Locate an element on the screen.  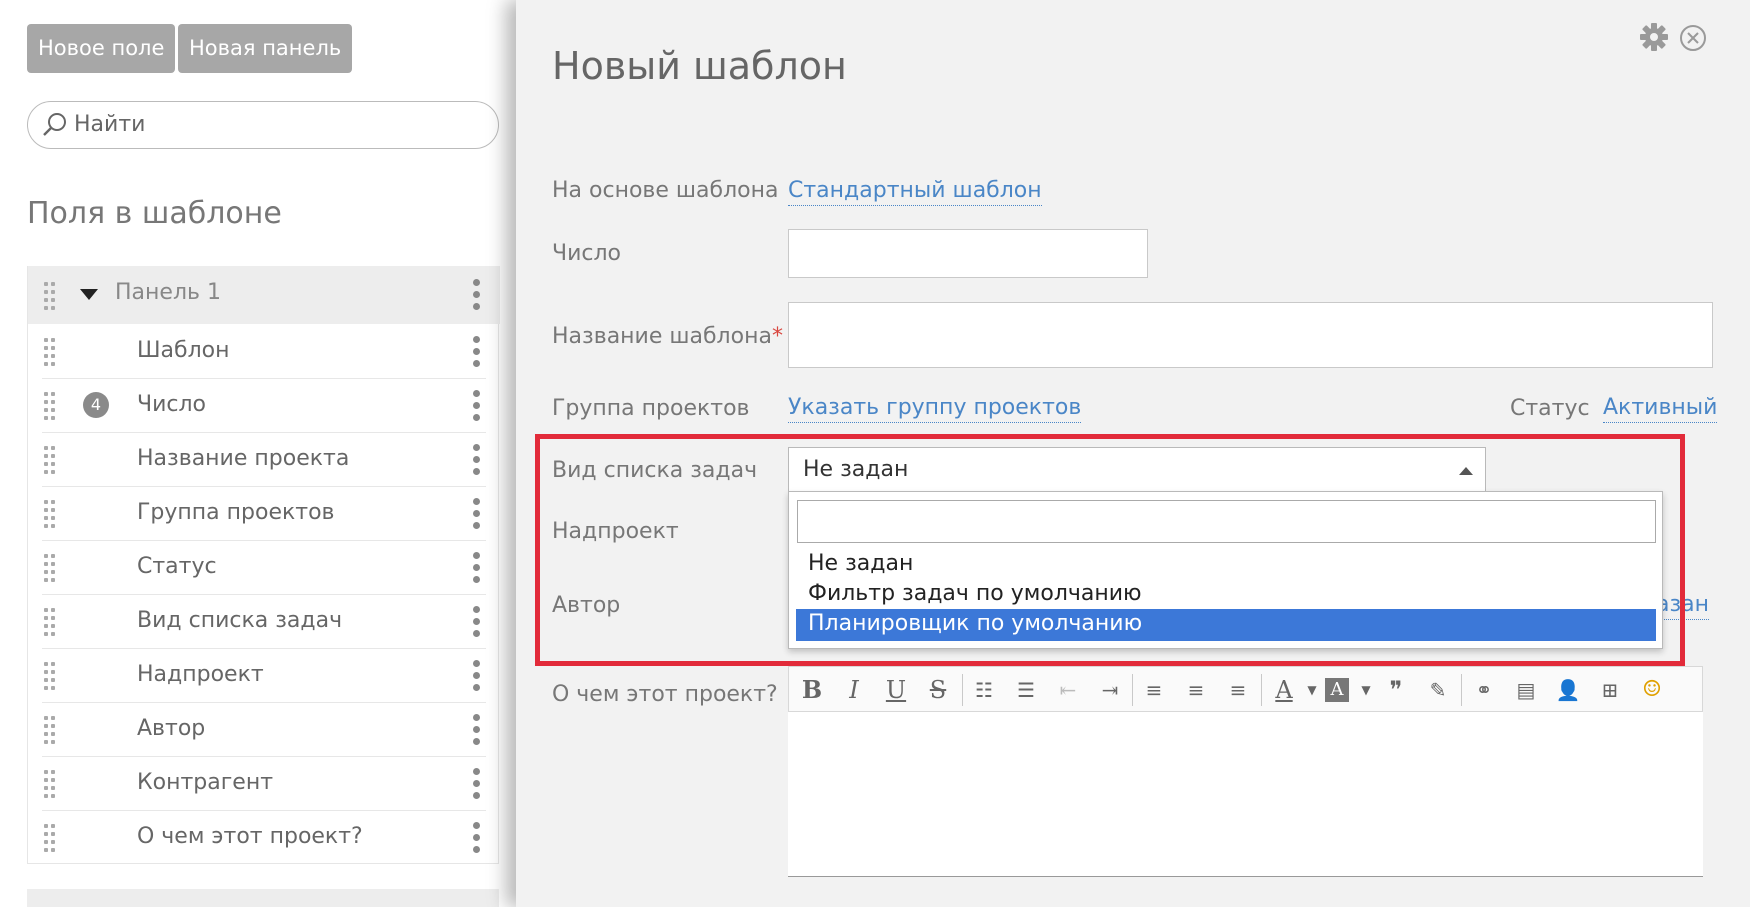
field-row-project-group: Группа проектов is located at coordinates (264, 514).